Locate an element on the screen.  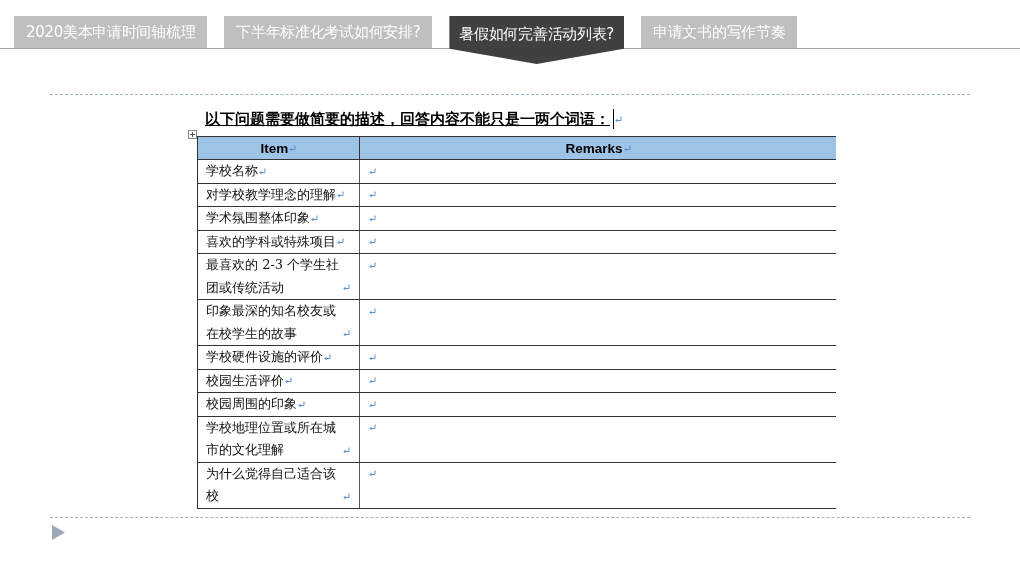
tab: 2020美本申请时间轴梳理 is located at coordinates (111, 32).